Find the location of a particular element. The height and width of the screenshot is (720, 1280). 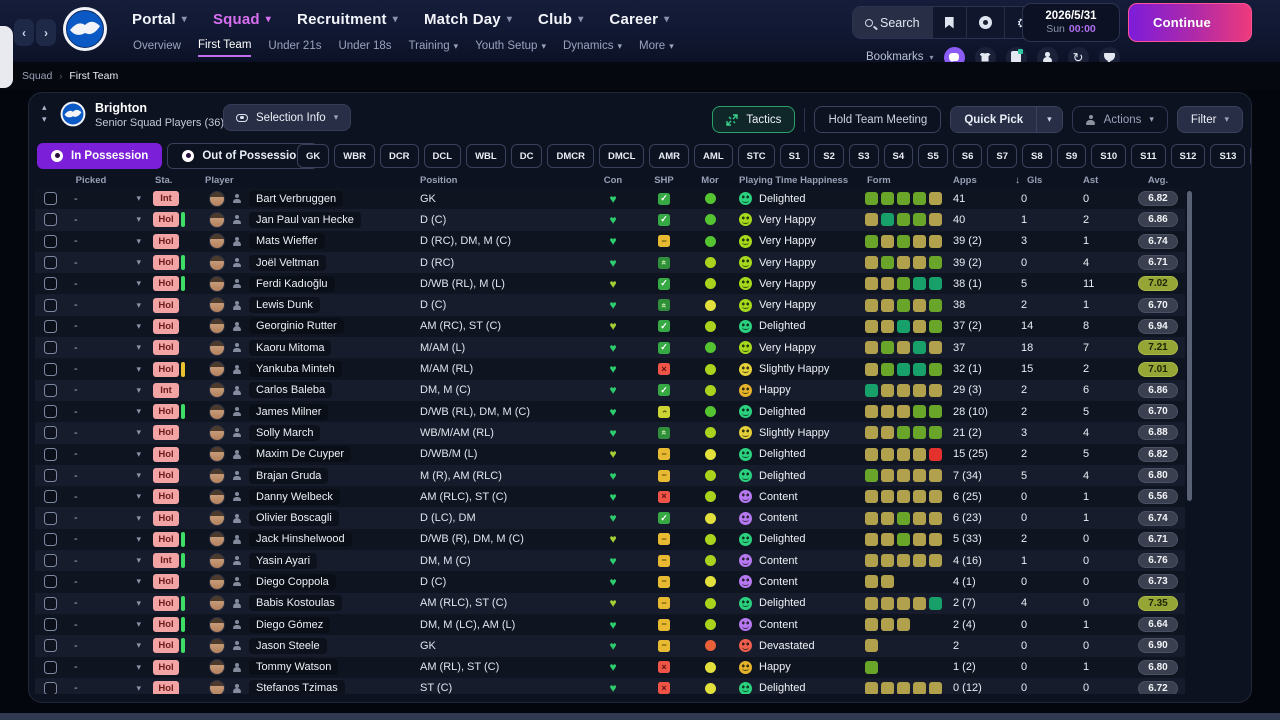

table-scrollbar is located at coordinates (1189, 346).